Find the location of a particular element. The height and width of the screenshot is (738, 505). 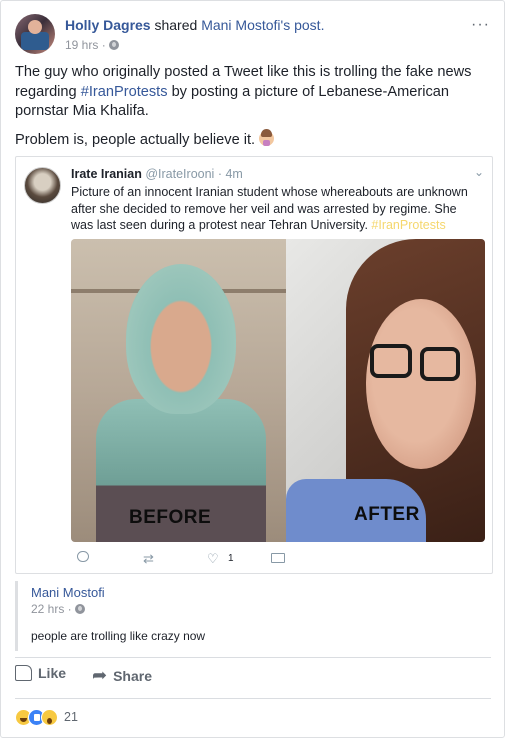

post-text-paragraph-2: Problem is, people actually believe it. is located at coordinates (250, 139).